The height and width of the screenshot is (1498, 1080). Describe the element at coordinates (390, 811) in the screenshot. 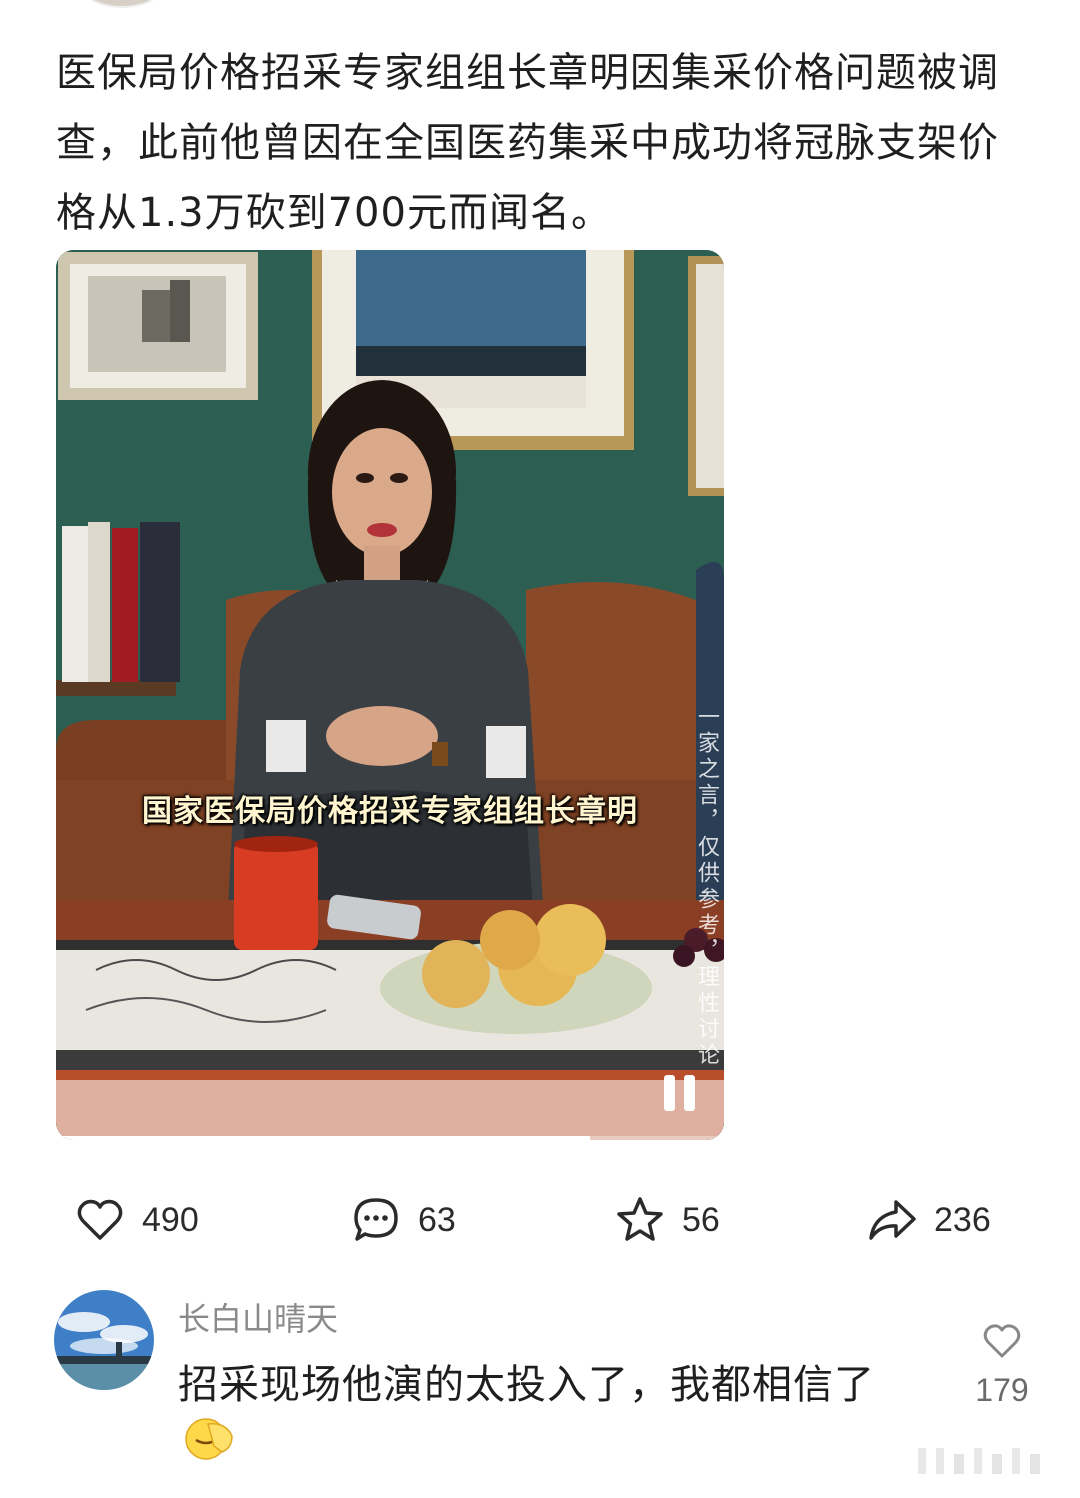

I see `video-subtitle: 国家医保局价格招采专家组组长章明` at that location.